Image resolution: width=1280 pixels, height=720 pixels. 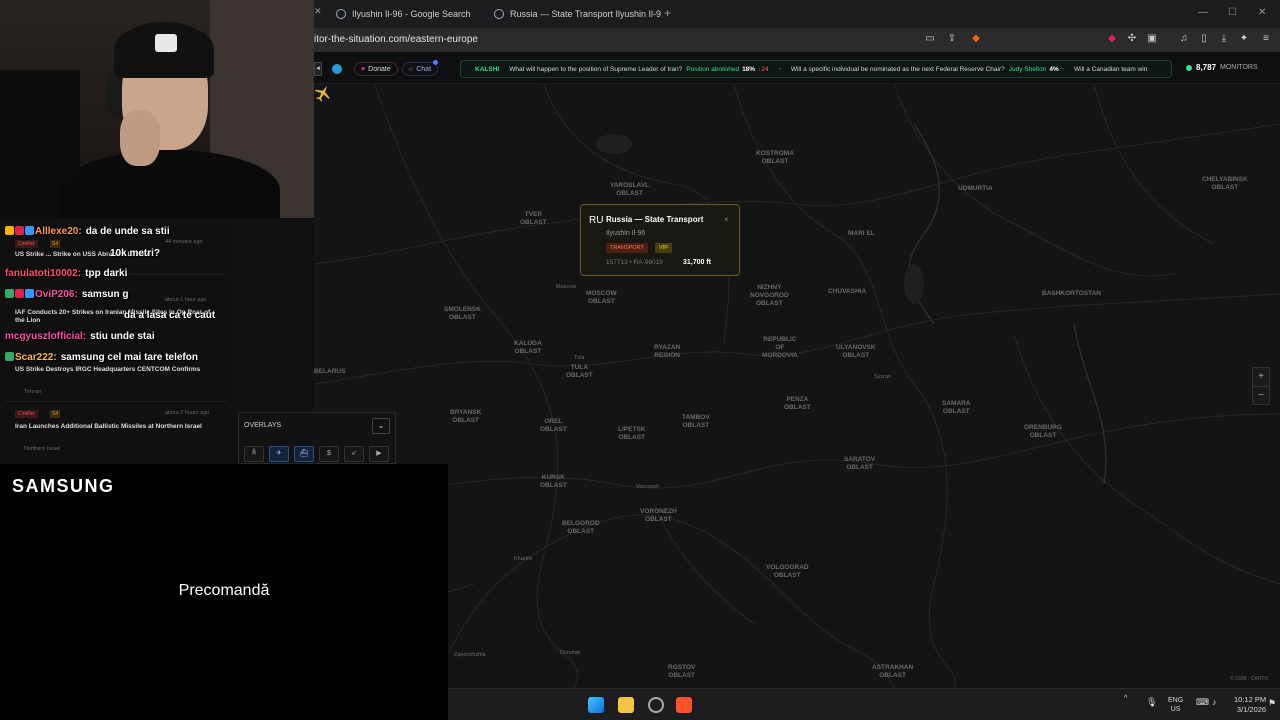 I want to click on leo-icon: ✦, so click(x=1244, y=39).